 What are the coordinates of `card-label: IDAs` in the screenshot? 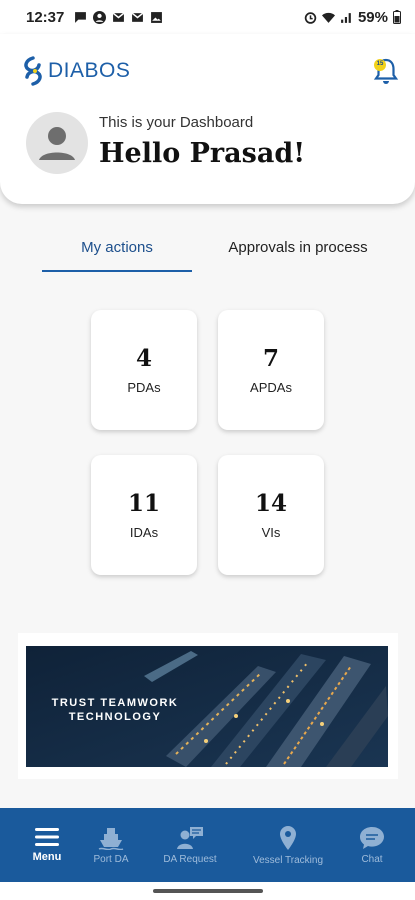 It's located at (144, 532).